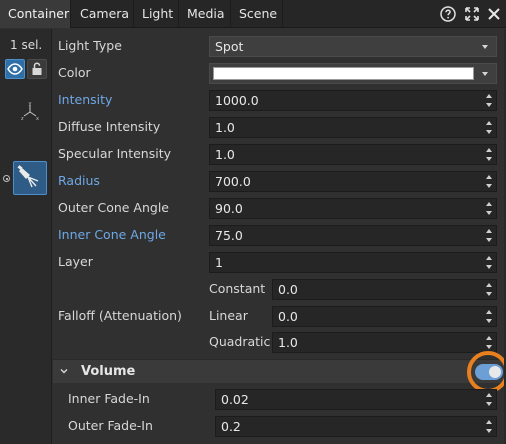 The height and width of the screenshot is (444, 506). Describe the element at coordinates (384, 342) in the screenshot. I see `quadratic-input: 1.0` at that location.